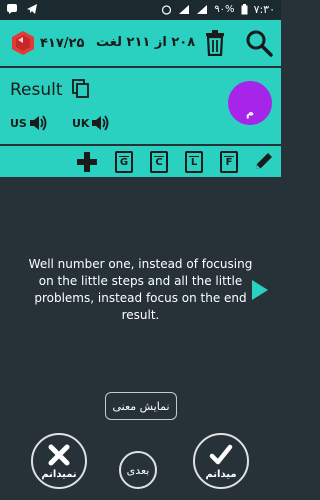 The height and width of the screenshot is (500, 320). What do you see at coordinates (141, 406) in the screenshot?
I see `show-meaning-button: نمایش معنی` at bounding box center [141, 406].